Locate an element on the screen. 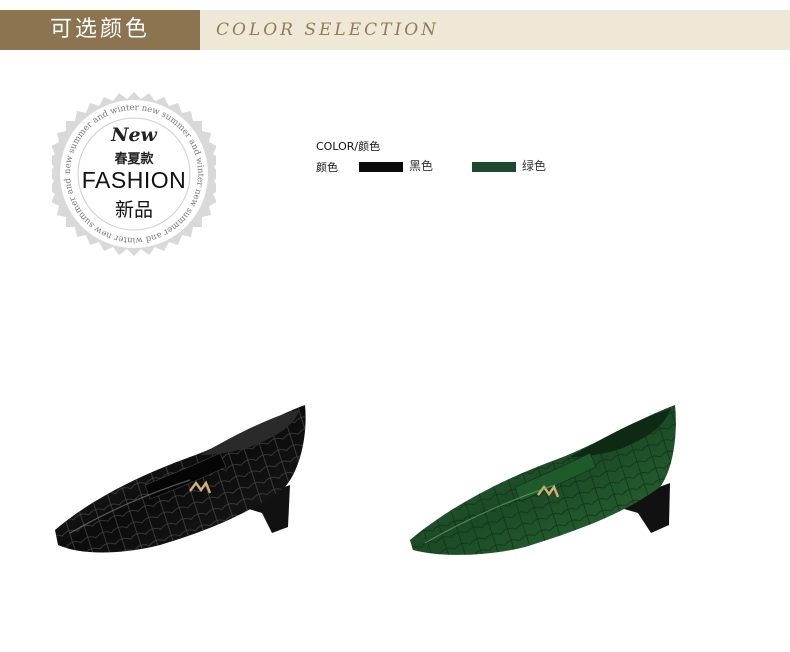 The width and height of the screenshot is (790, 652). badge-new: New is located at coordinates (134, 135).